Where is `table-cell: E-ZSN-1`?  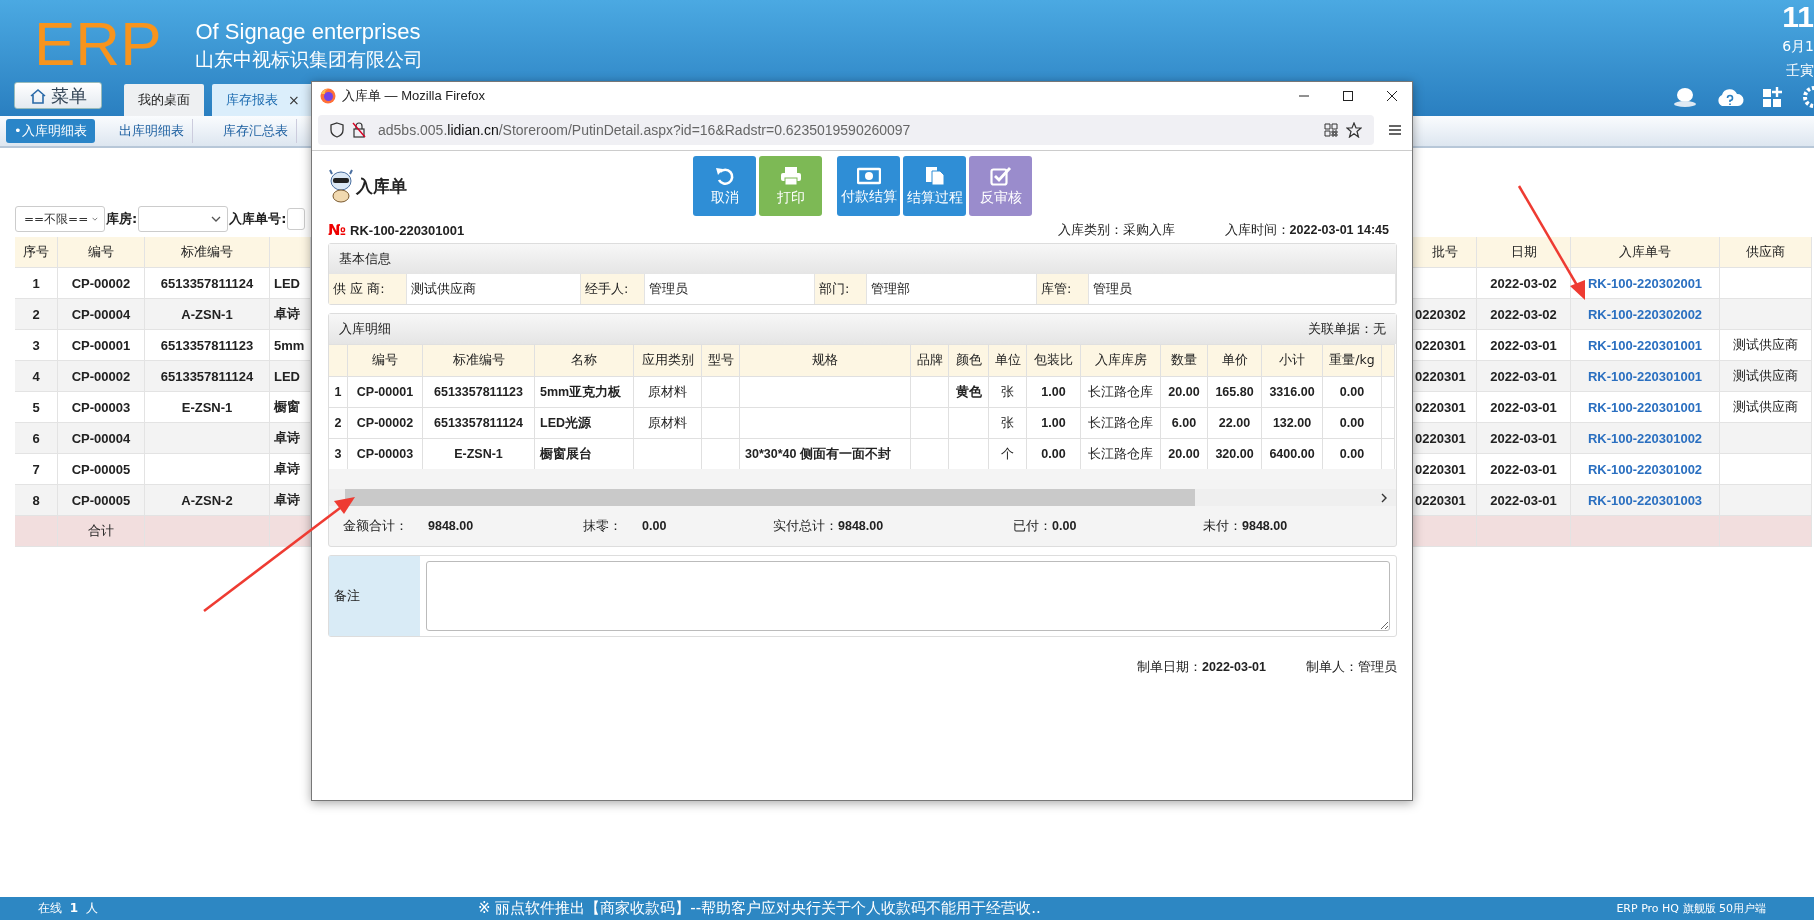
table-cell: E-ZSN-1 is located at coordinates (479, 453).